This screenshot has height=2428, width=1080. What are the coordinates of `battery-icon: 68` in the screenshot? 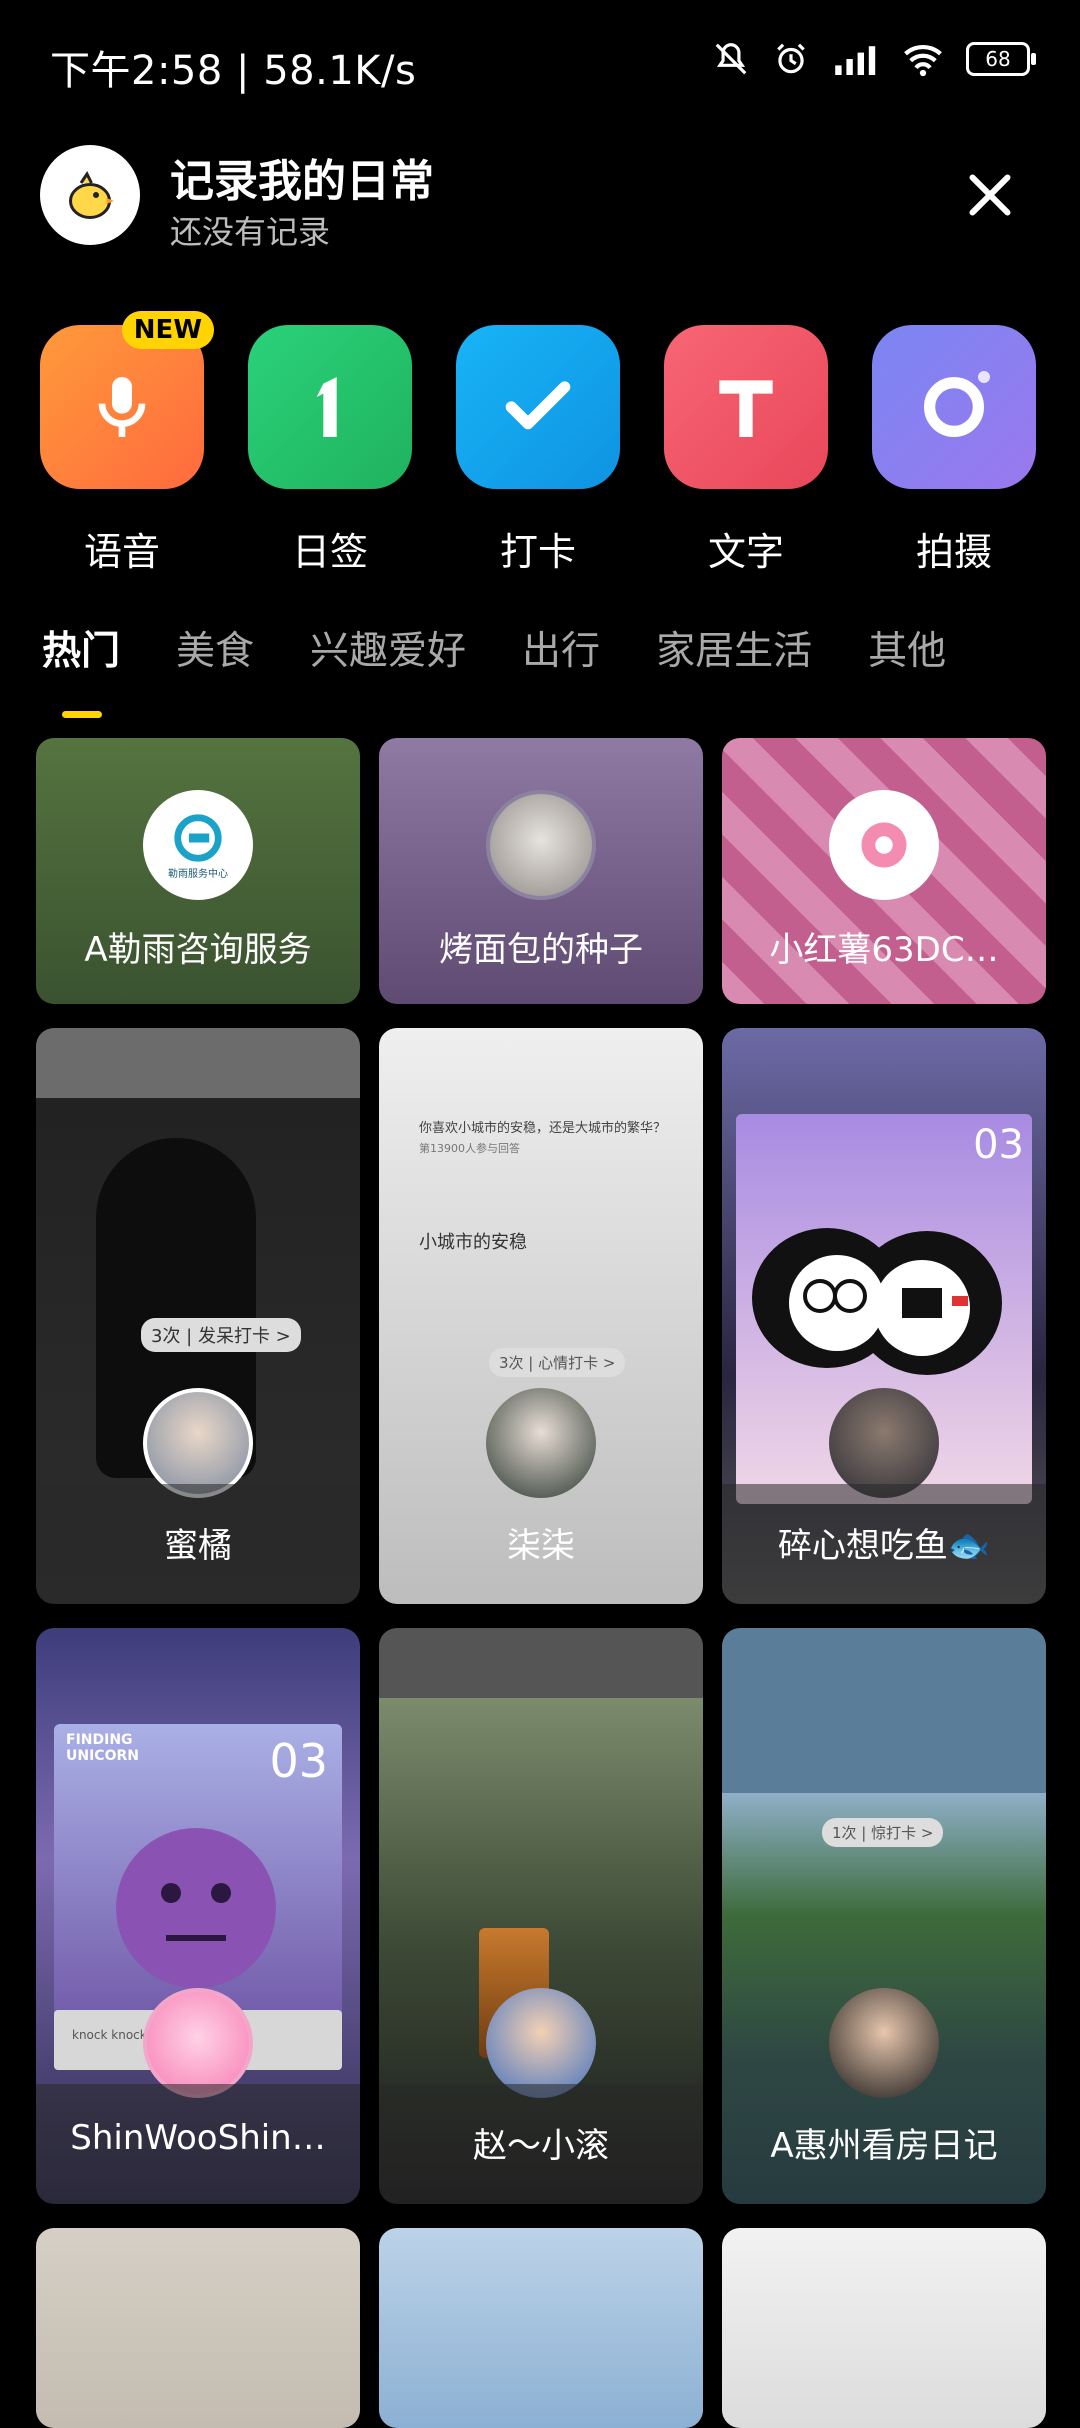 It's located at (1001, 59).